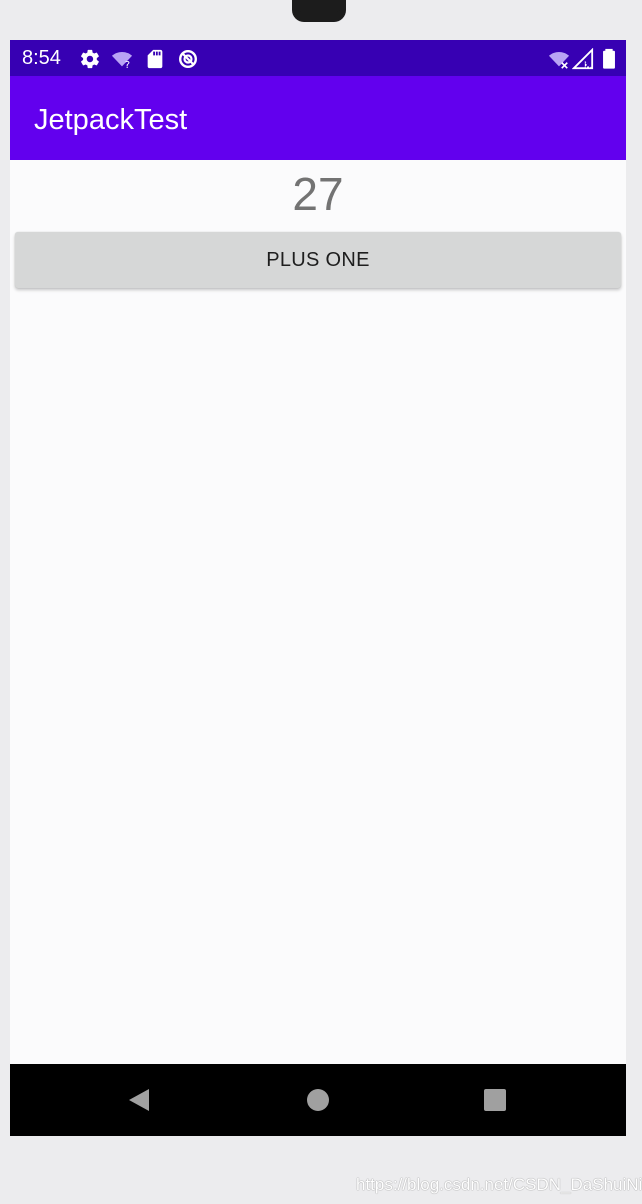  I want to click on watermark-text: https://blog.csdn.net/CSDN_DaShuiNiu, so click(499, 1184).